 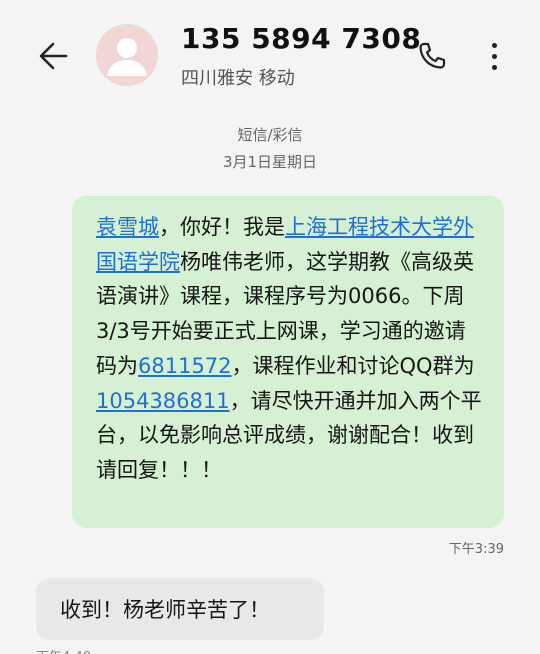 I want to click on arrow-left-icon, so click(x=53, y=56).